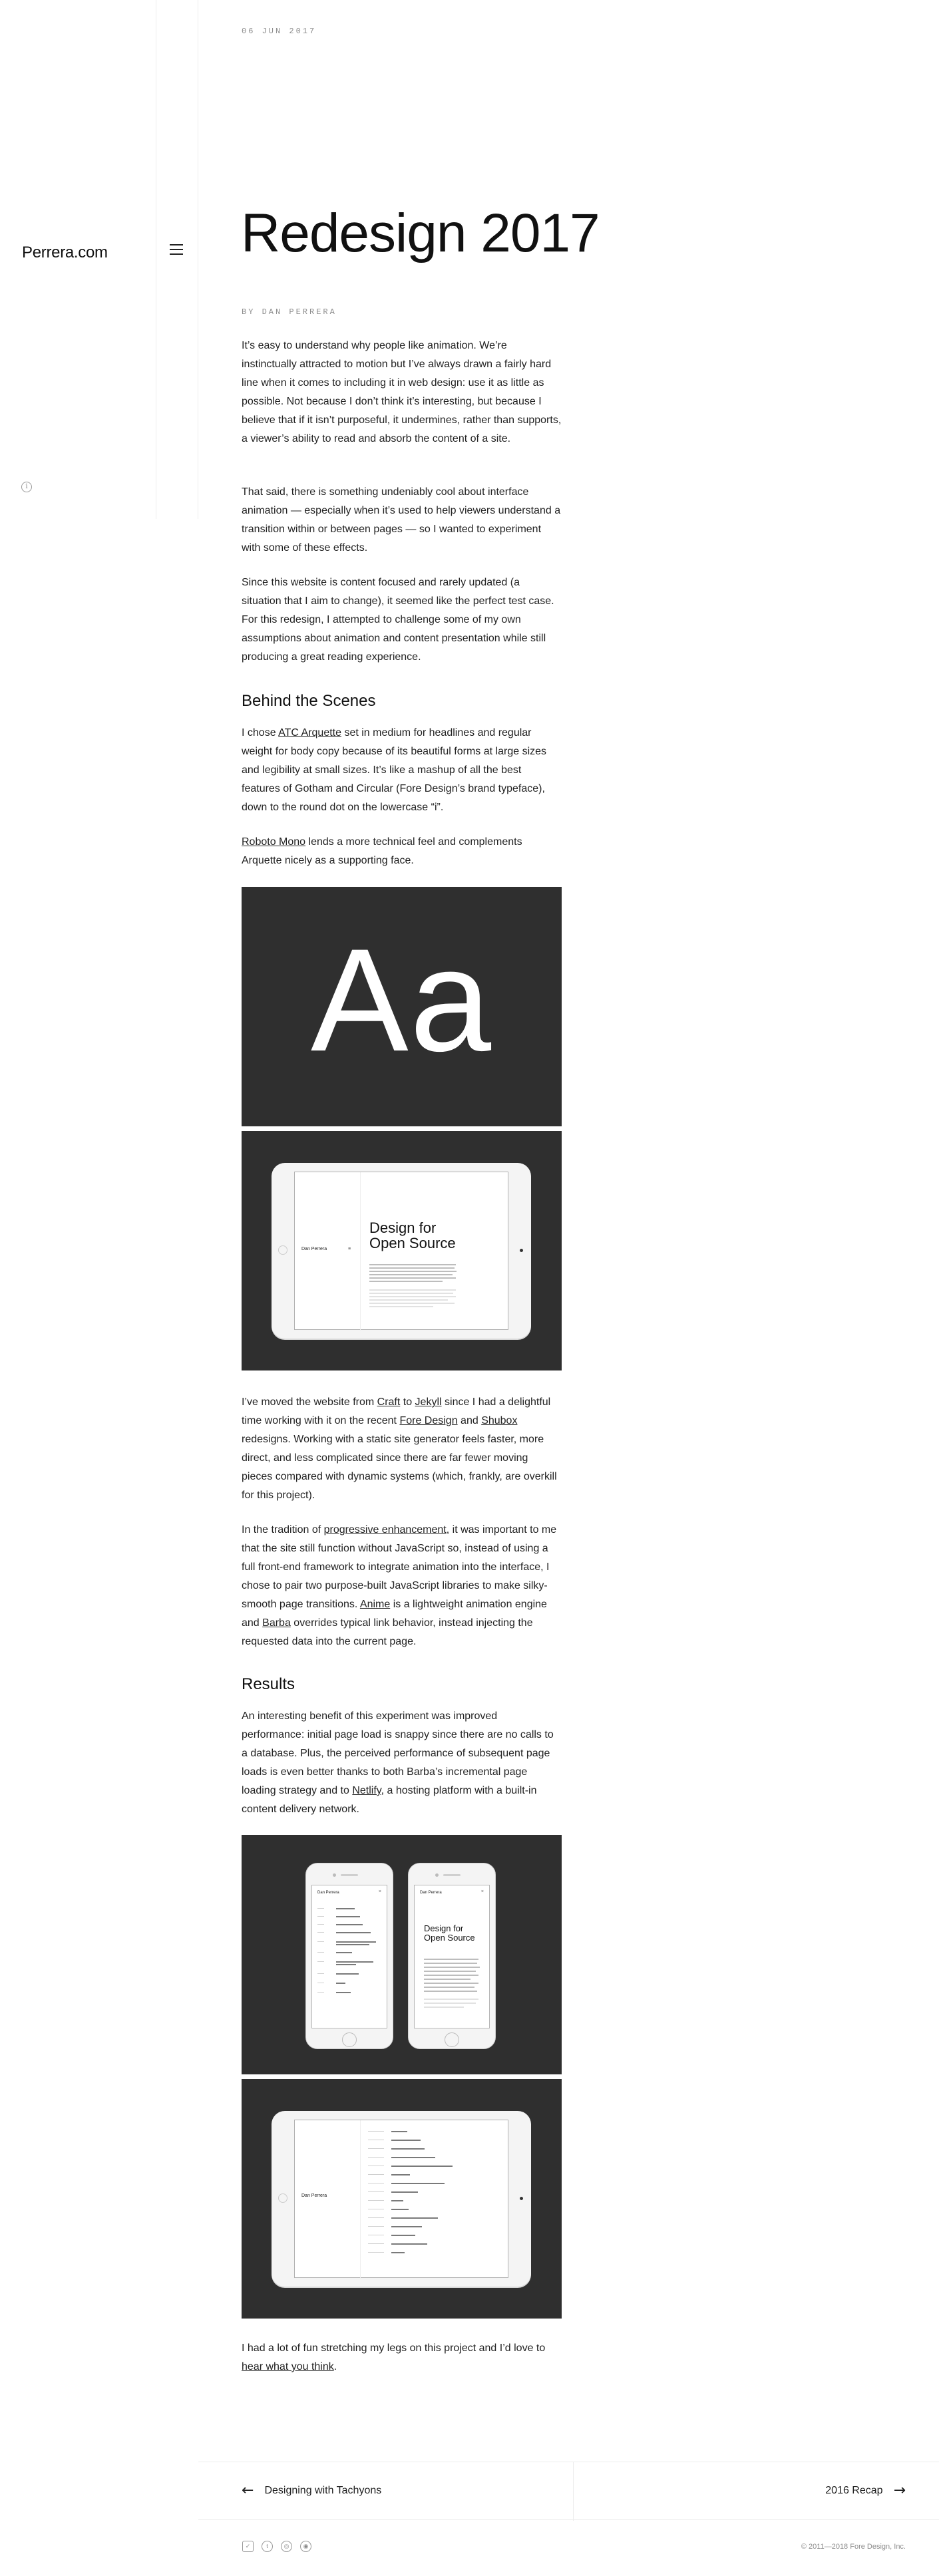 This screenshot has height=2576, width=939. What do you see at coordinates (470, 1420) in the screenshot?
I see `text: and` at bounding box center [470, 1420].